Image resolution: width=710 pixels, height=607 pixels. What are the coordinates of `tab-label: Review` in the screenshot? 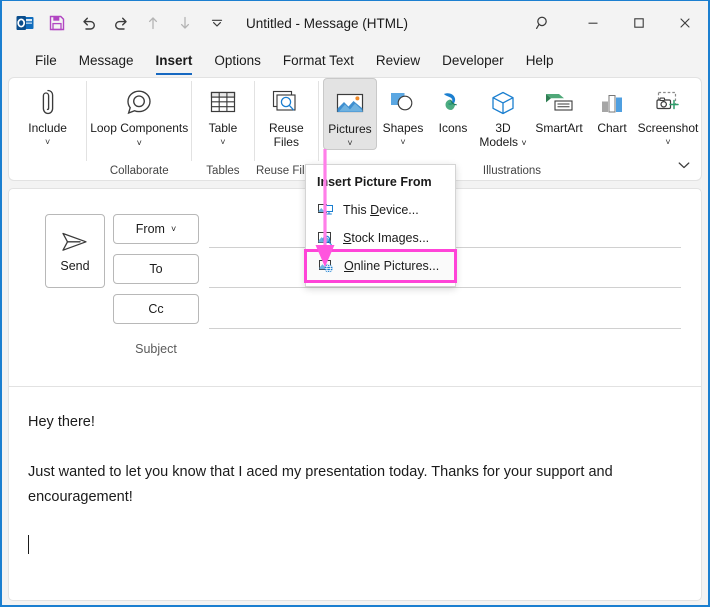 It's located at (398, 60).